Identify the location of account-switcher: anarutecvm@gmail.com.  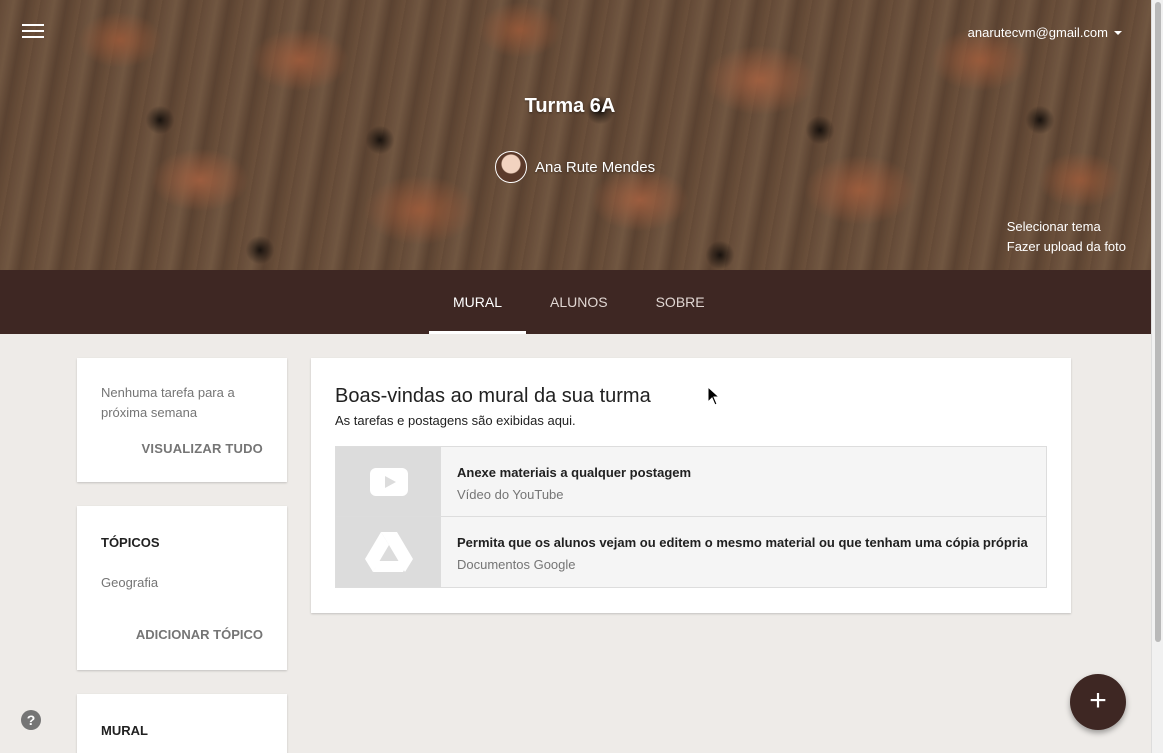
(1045, 32).